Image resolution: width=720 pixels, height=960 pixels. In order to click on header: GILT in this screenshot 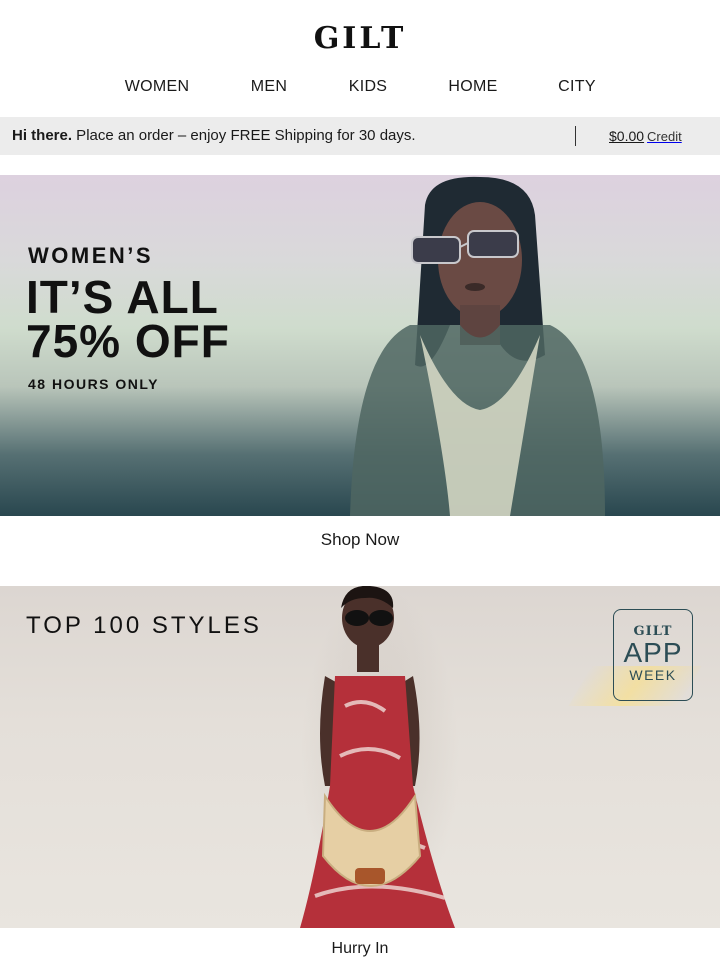, I will do `click(360, 35)`.